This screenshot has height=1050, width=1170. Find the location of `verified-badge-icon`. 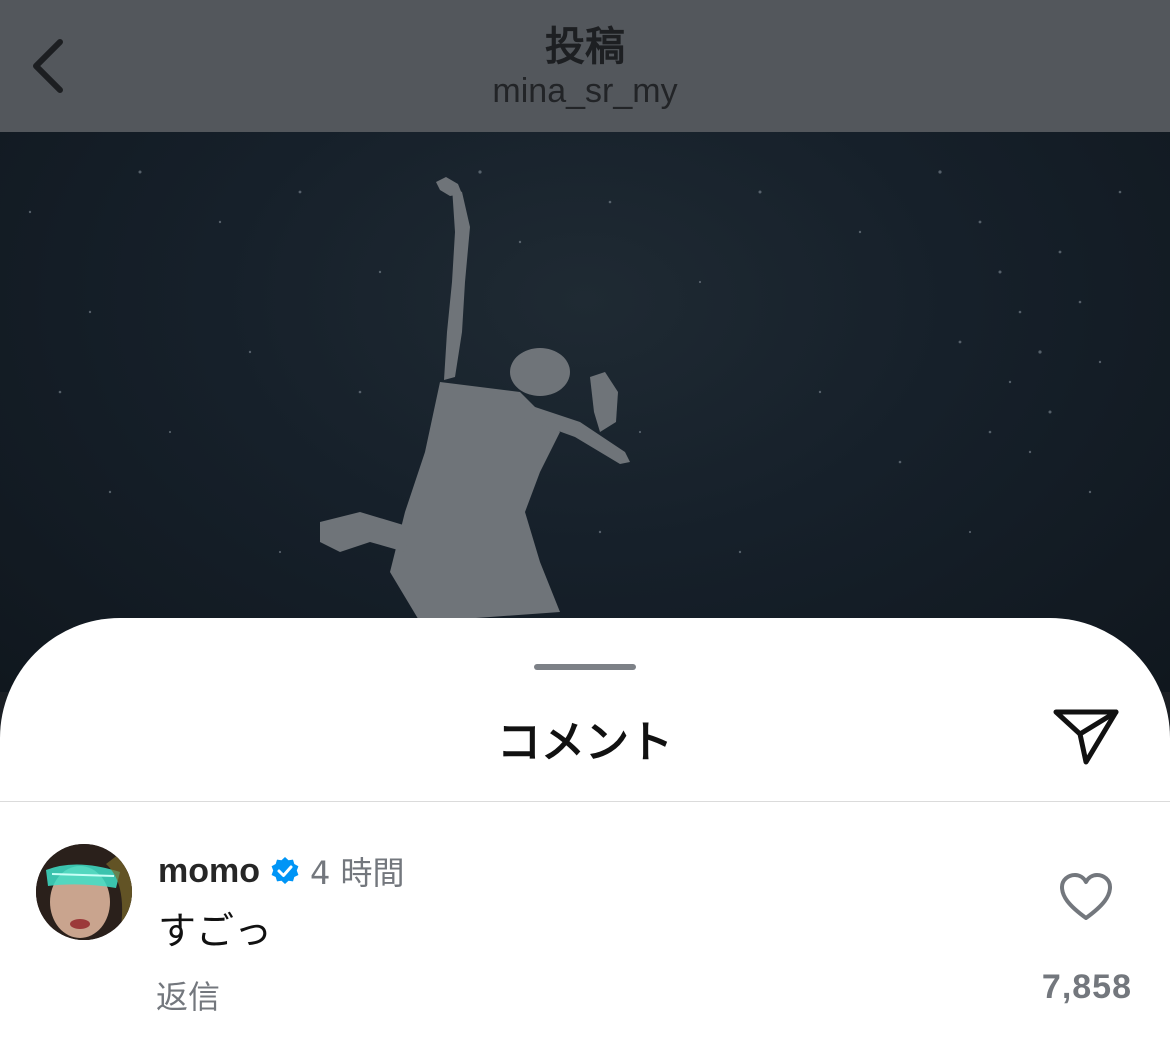

verified-badge-icon is located at coordinates (285, 870).